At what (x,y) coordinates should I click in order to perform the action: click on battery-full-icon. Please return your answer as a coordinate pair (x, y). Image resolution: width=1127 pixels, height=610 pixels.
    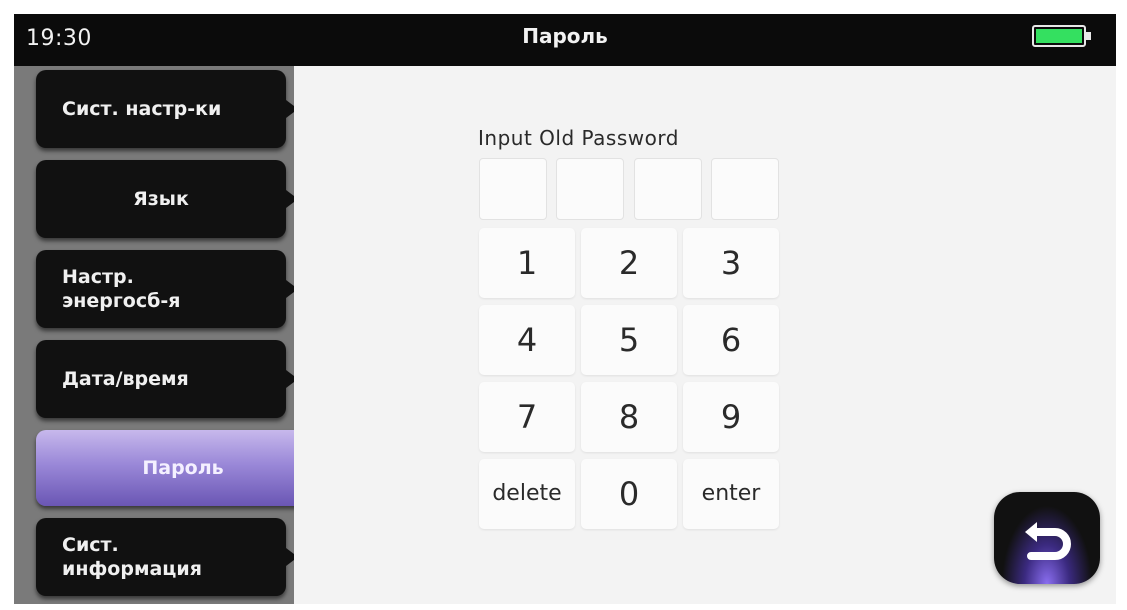
    Looking at the image, I should click on (1061, 36).